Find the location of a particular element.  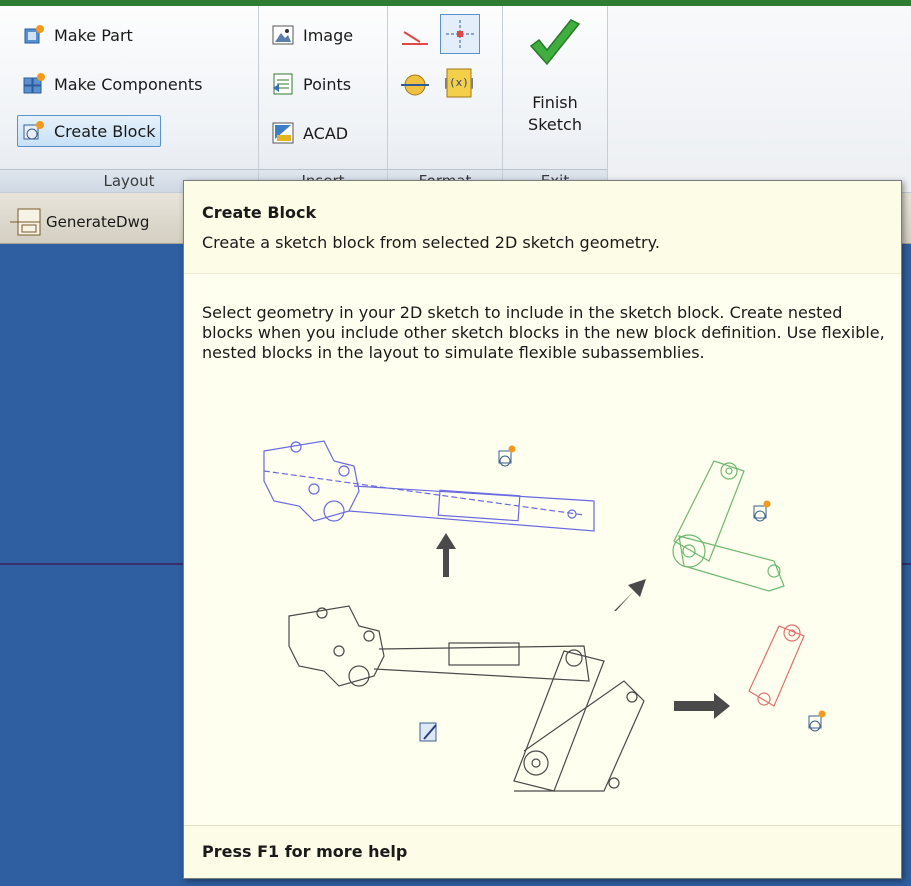

centerpoint-icon is located at coordinates (460, 34).